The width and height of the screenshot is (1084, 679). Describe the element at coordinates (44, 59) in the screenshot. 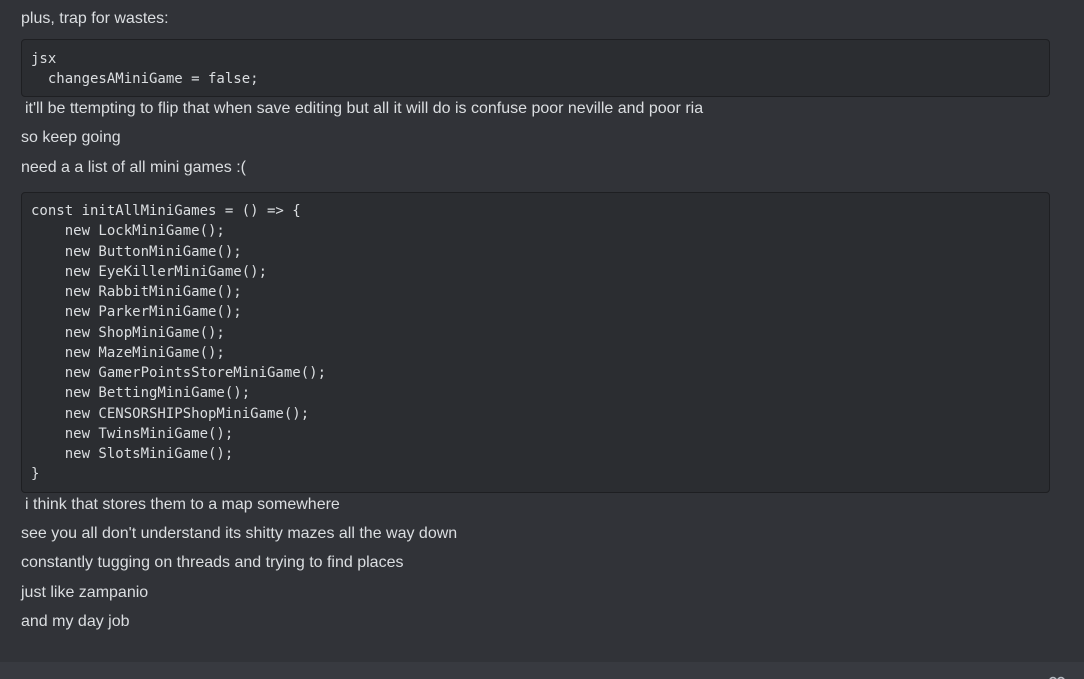

I see `code-line: jsx` at that location.